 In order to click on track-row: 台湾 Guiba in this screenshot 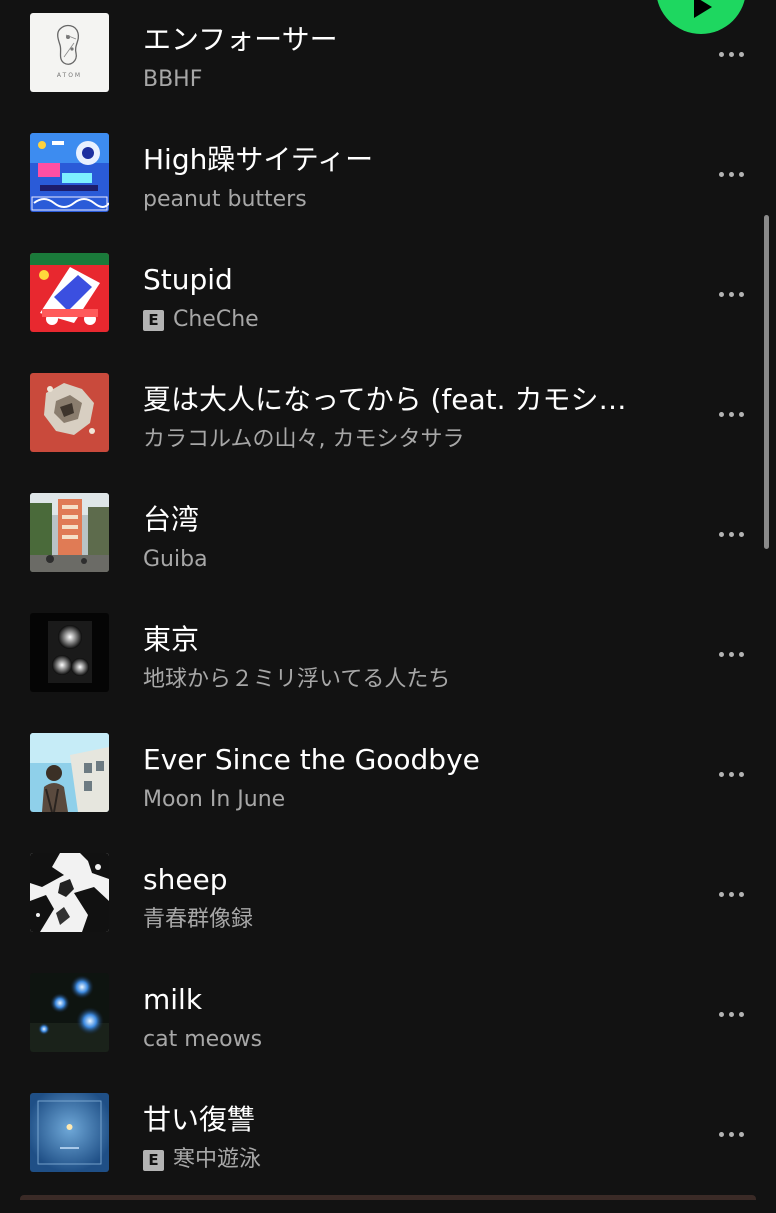, I will do `click(388, 553)`.